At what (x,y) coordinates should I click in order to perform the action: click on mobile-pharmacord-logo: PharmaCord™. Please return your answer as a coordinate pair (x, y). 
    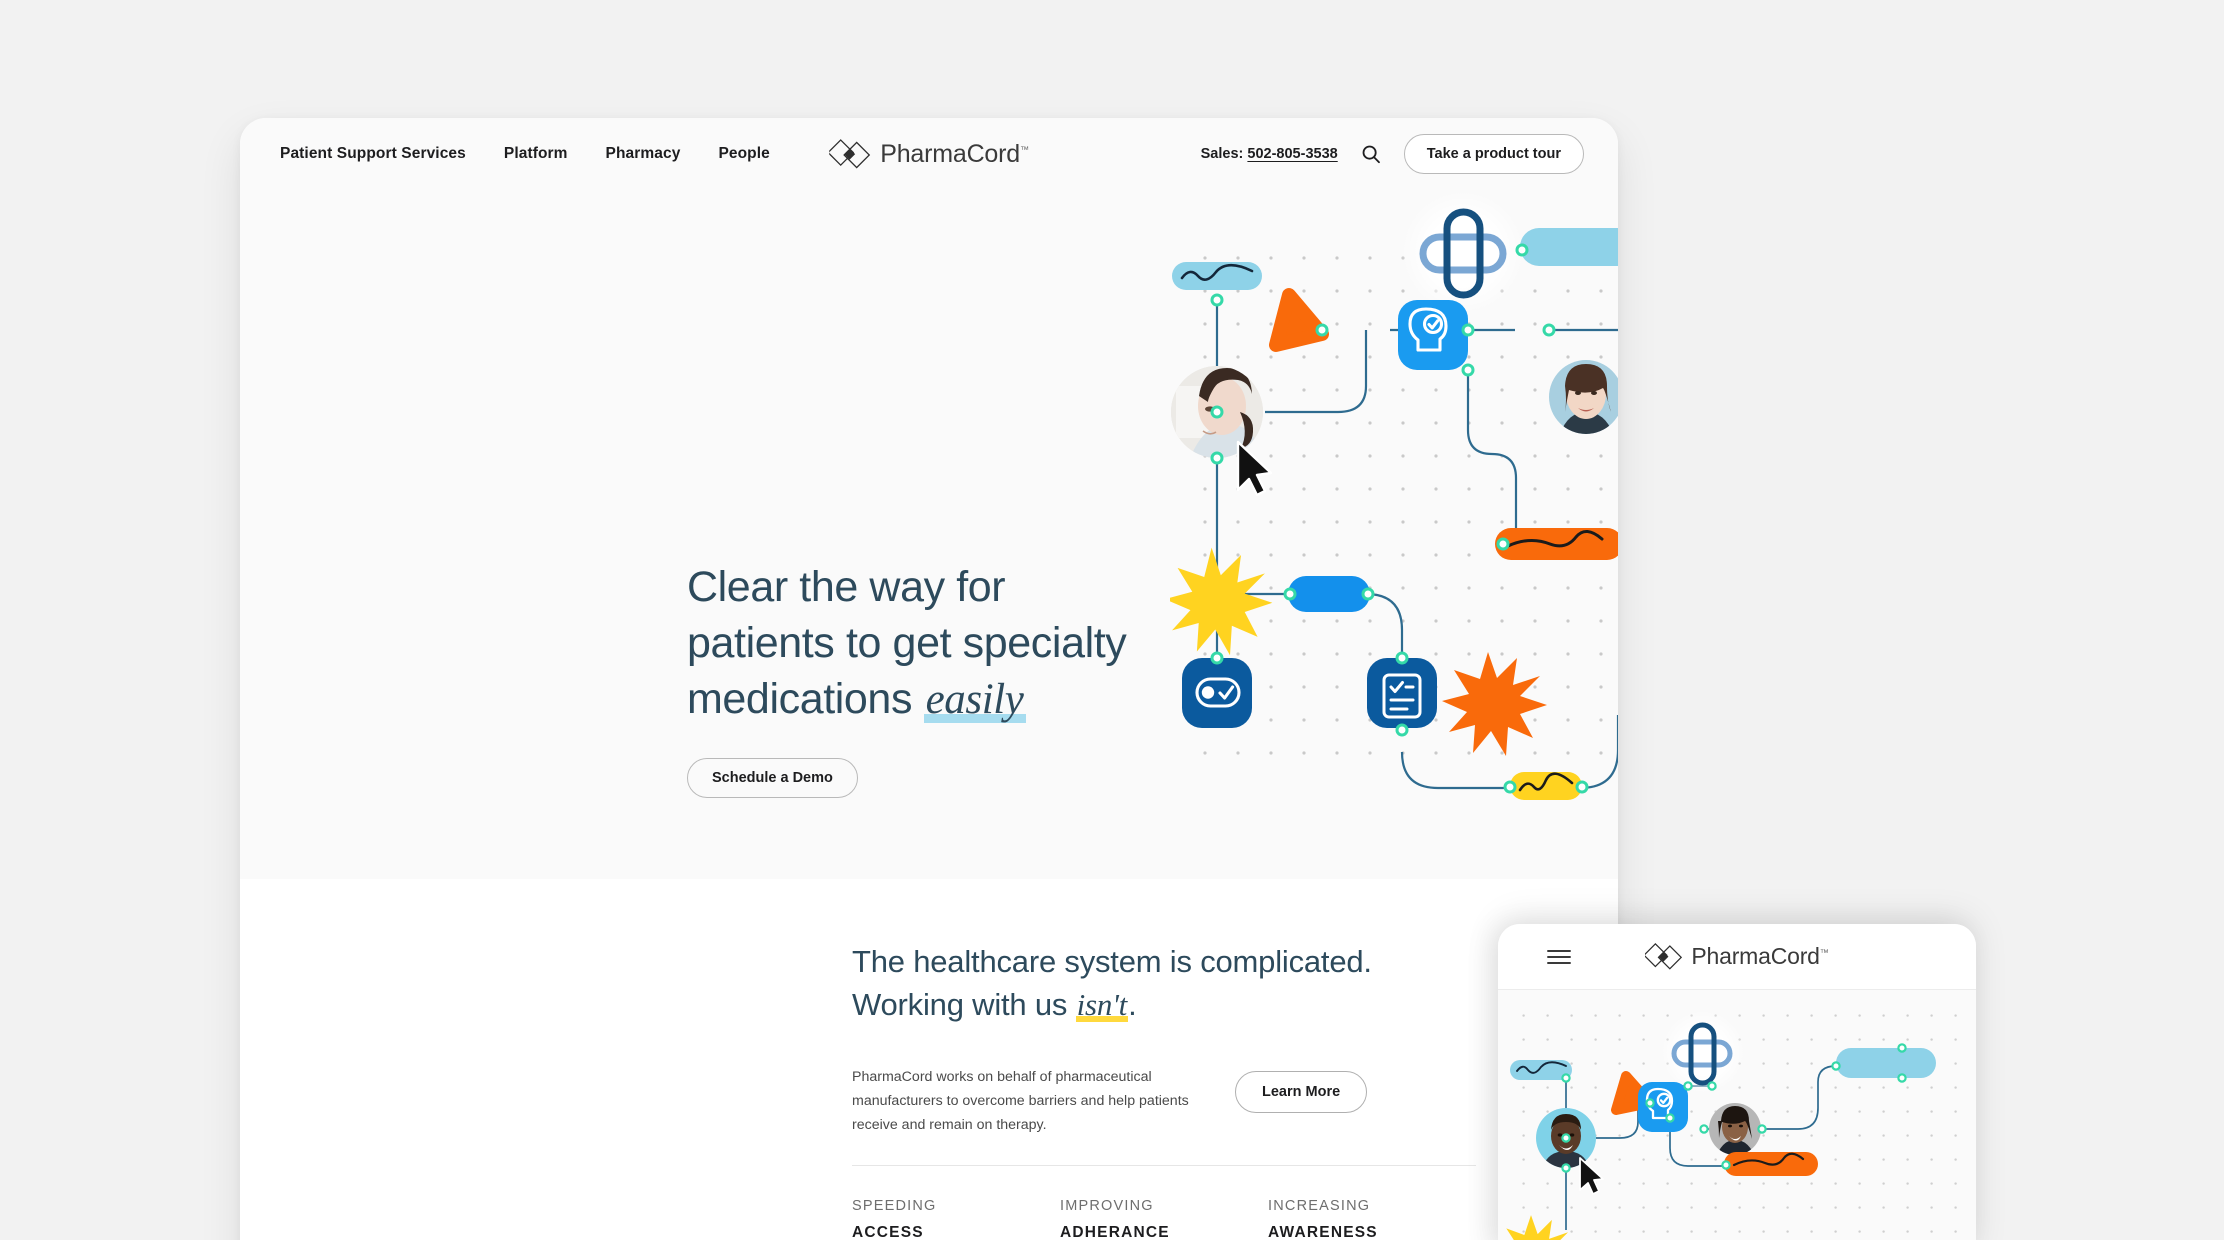
    Looking at the image, I should click on (1737, 956).